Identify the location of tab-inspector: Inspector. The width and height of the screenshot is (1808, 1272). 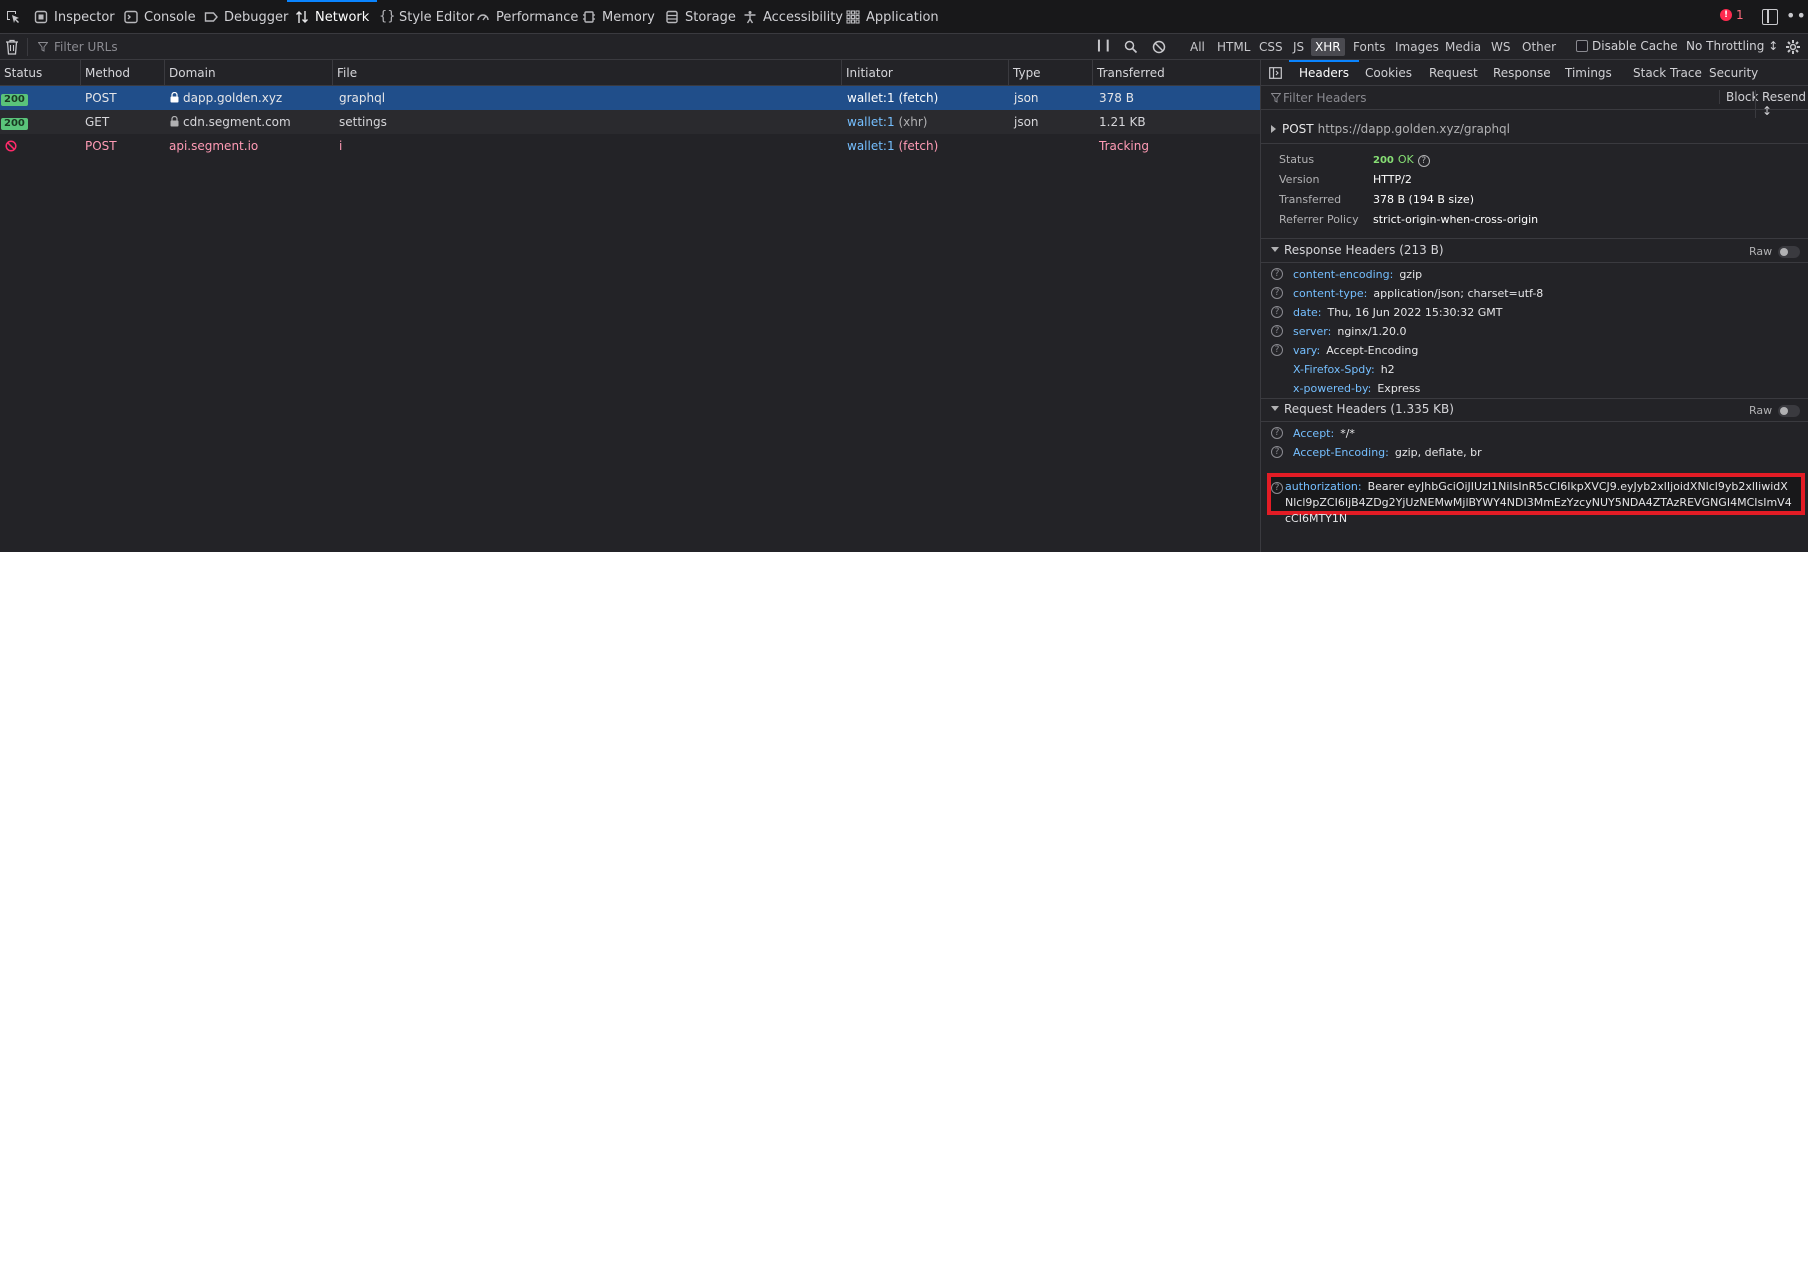
(74, 17).